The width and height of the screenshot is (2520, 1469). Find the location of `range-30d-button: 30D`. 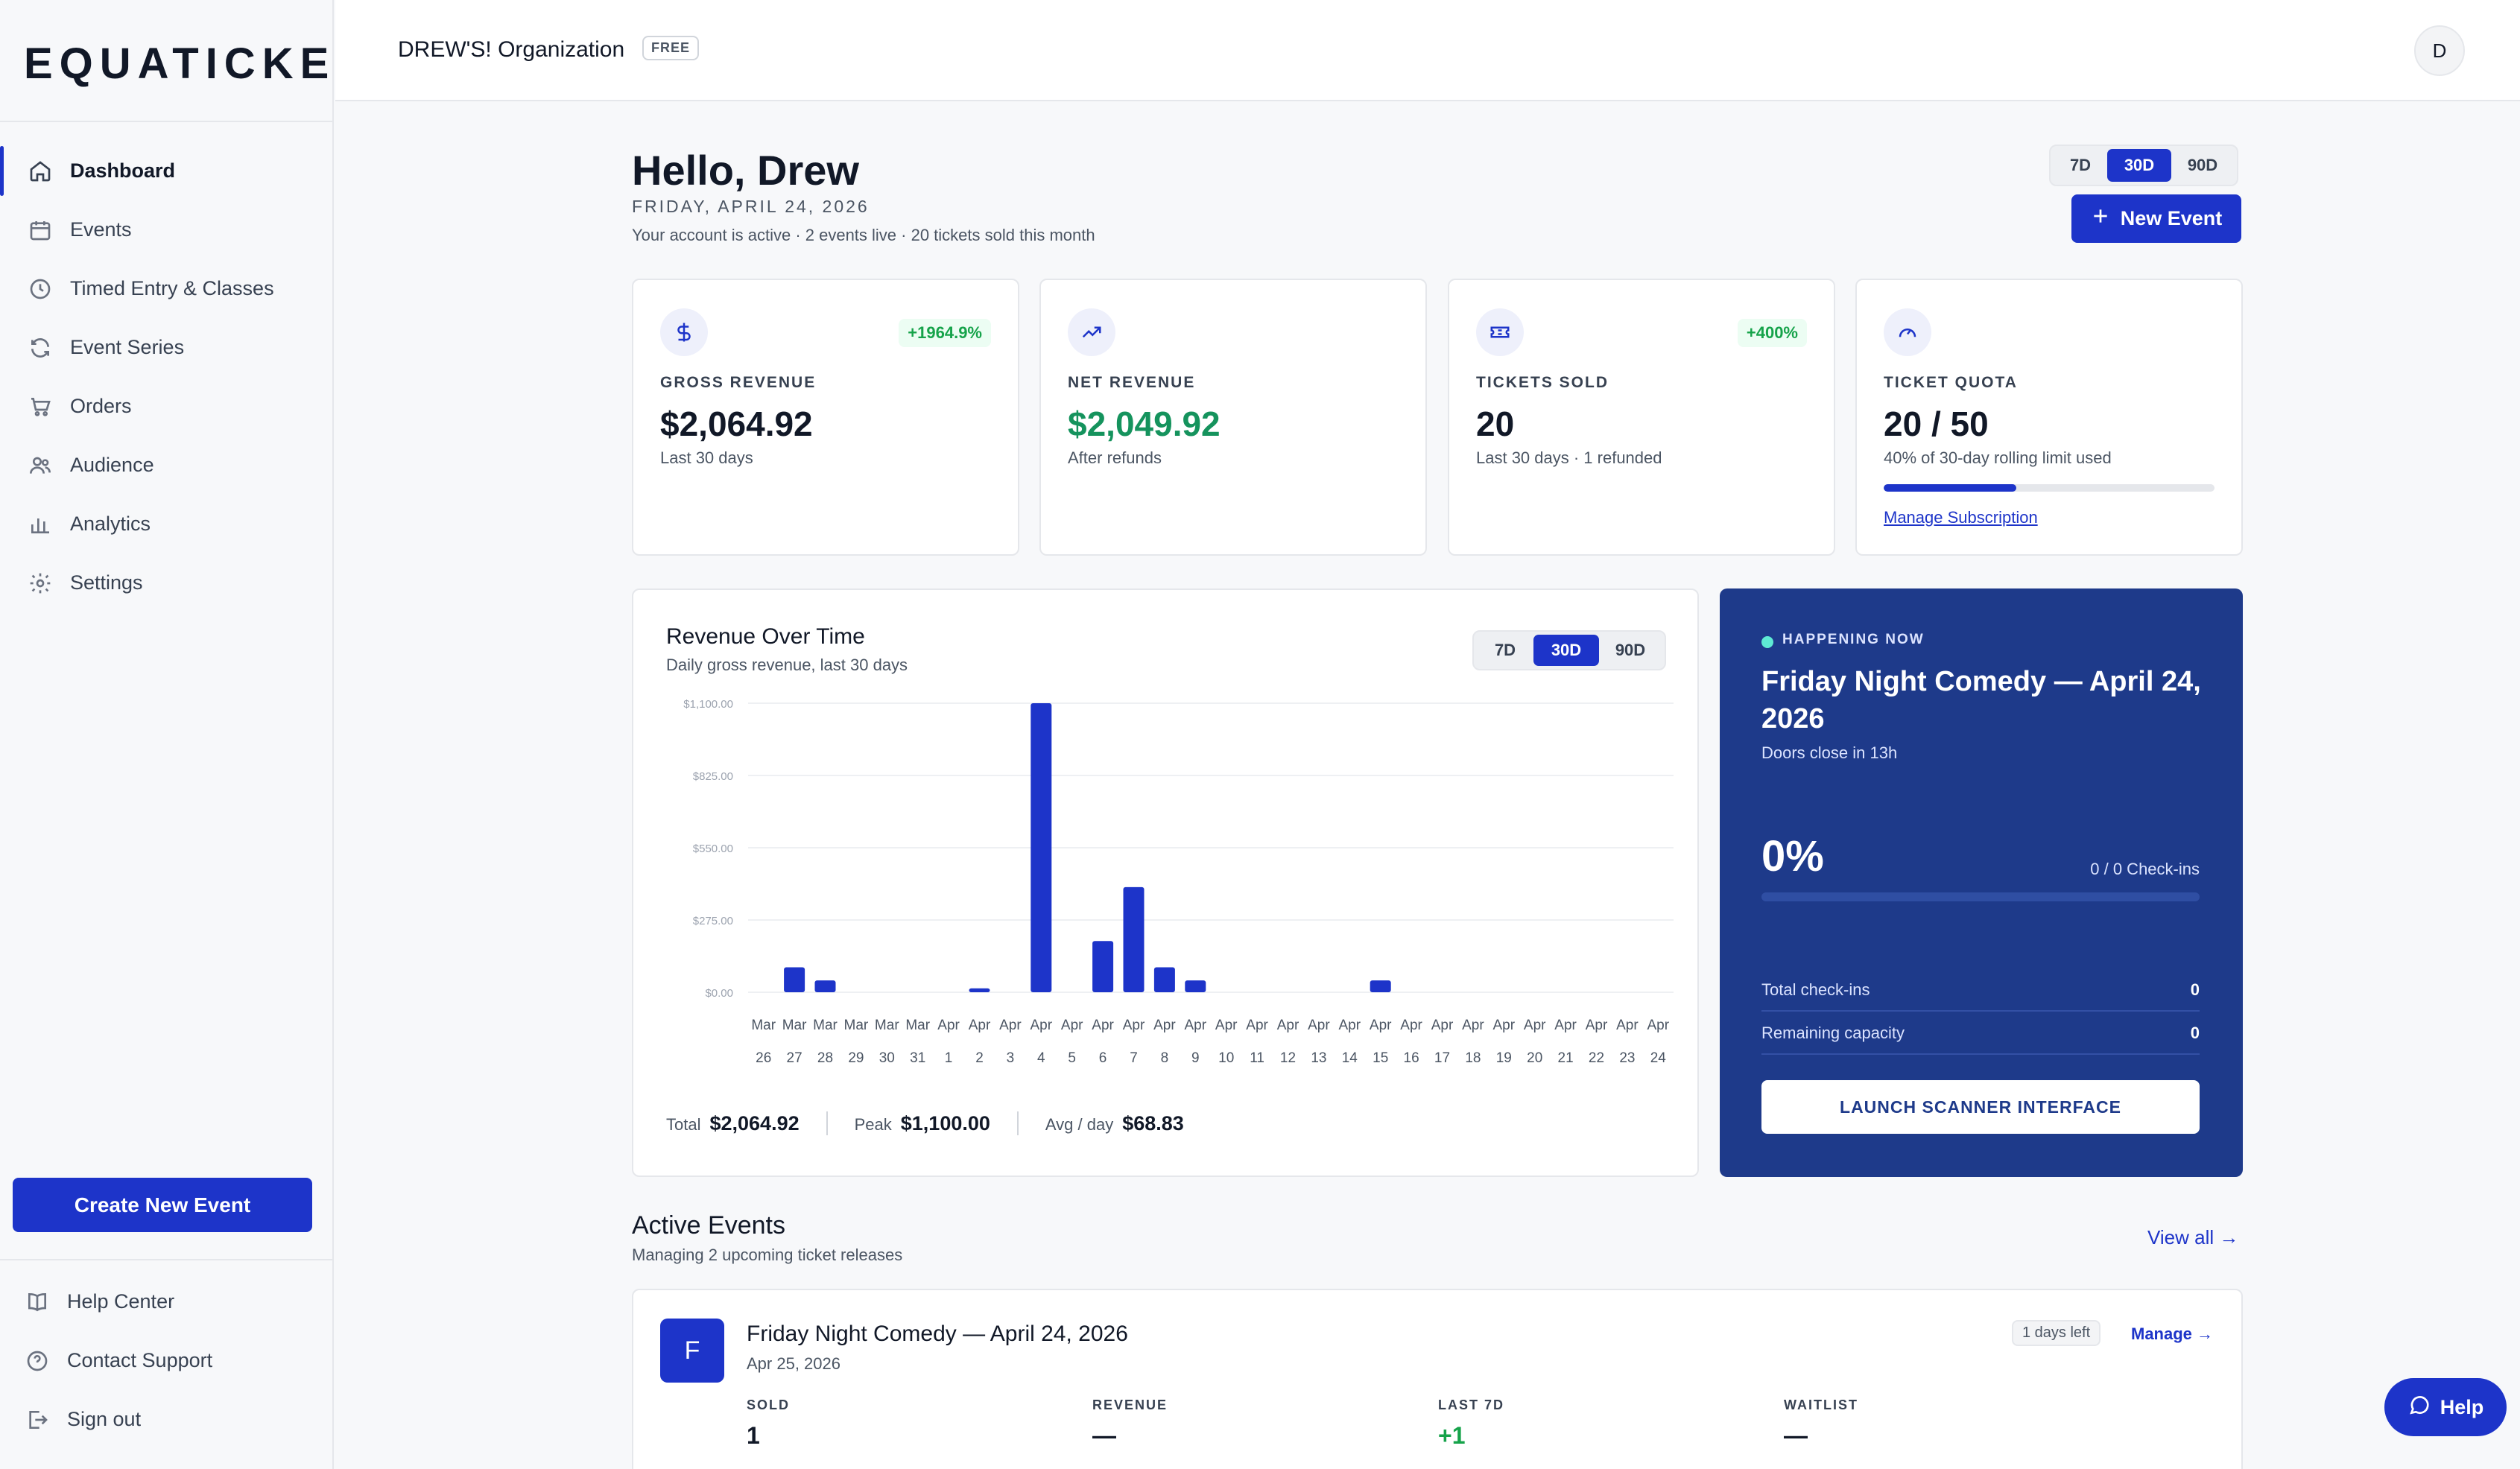

range-30d-button: 30D is located at coordinates (2139, 165).